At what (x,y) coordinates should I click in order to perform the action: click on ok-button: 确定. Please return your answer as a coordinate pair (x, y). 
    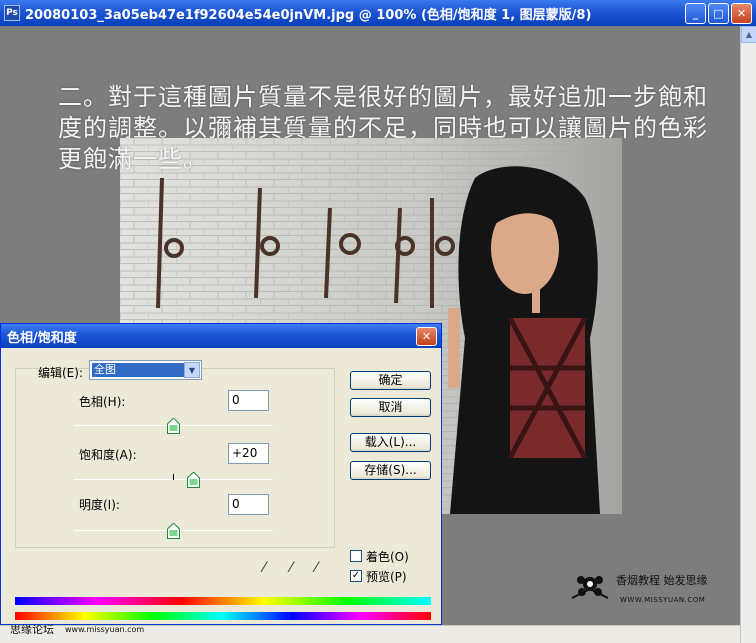
    Looking at the image, I should click on (390, 380).